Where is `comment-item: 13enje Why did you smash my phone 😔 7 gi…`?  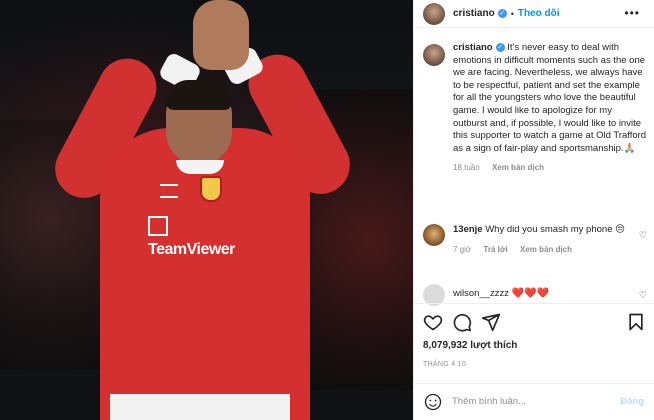
comment-item: 13enje Why did you smash my phone 😔 7 gi… is located at coordinates (538, 240).